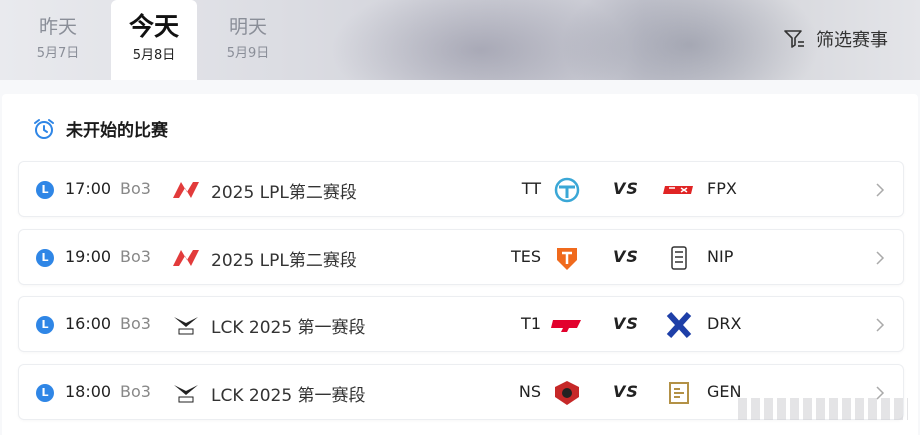  I want to click on tt-logo-icon, so click(567, 190).